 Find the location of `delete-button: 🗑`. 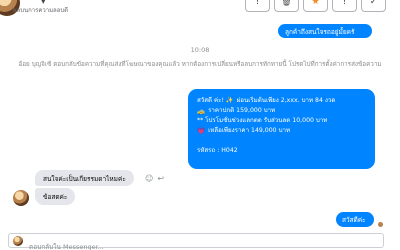

delete-button: 🗑 is located at coordinates (286, 6).